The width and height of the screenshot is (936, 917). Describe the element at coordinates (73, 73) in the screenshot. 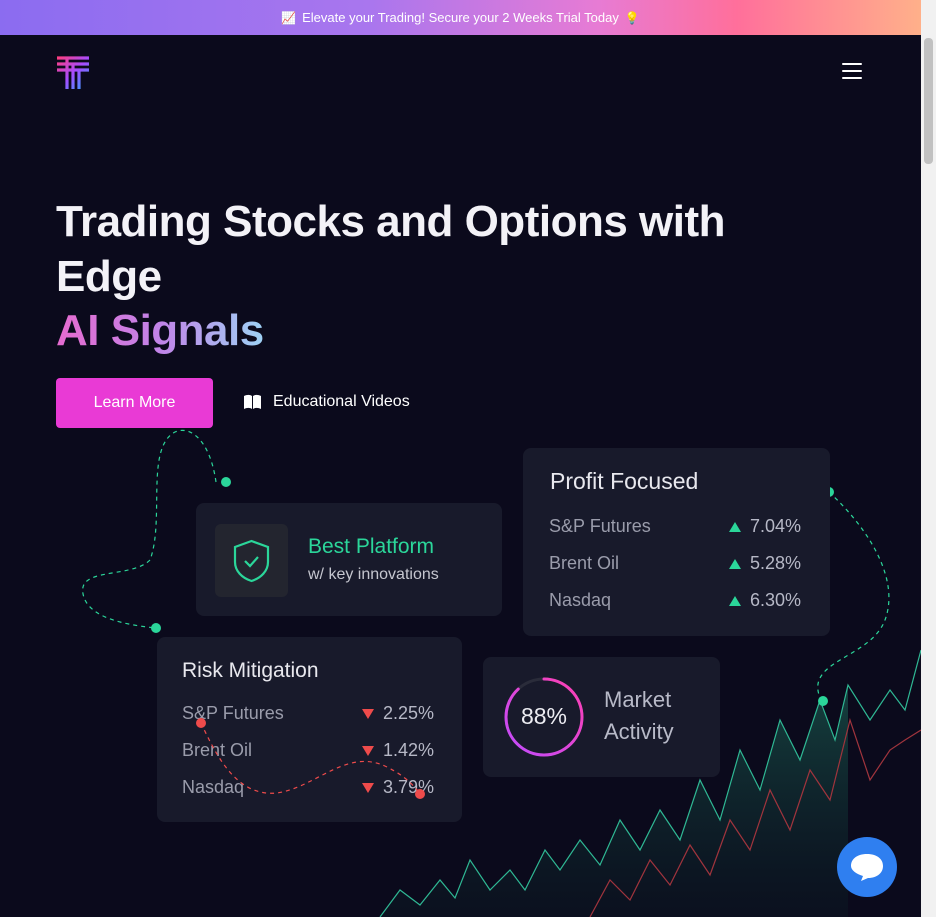

I see `logo-icon` at that location.